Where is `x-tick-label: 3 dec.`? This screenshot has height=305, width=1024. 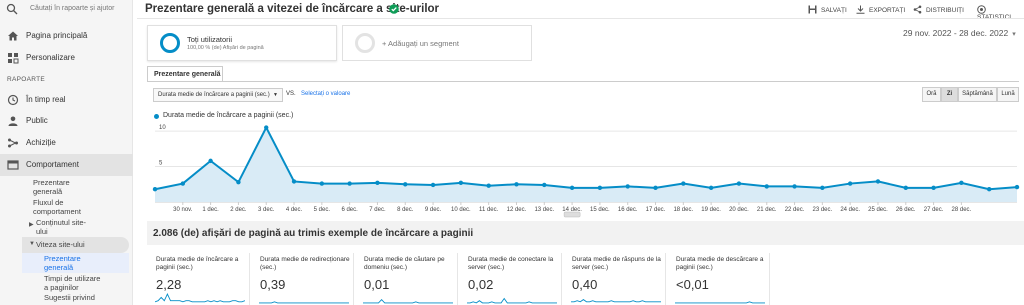 x-tick-label: 3 dec. is located at coordinates (266, 210).